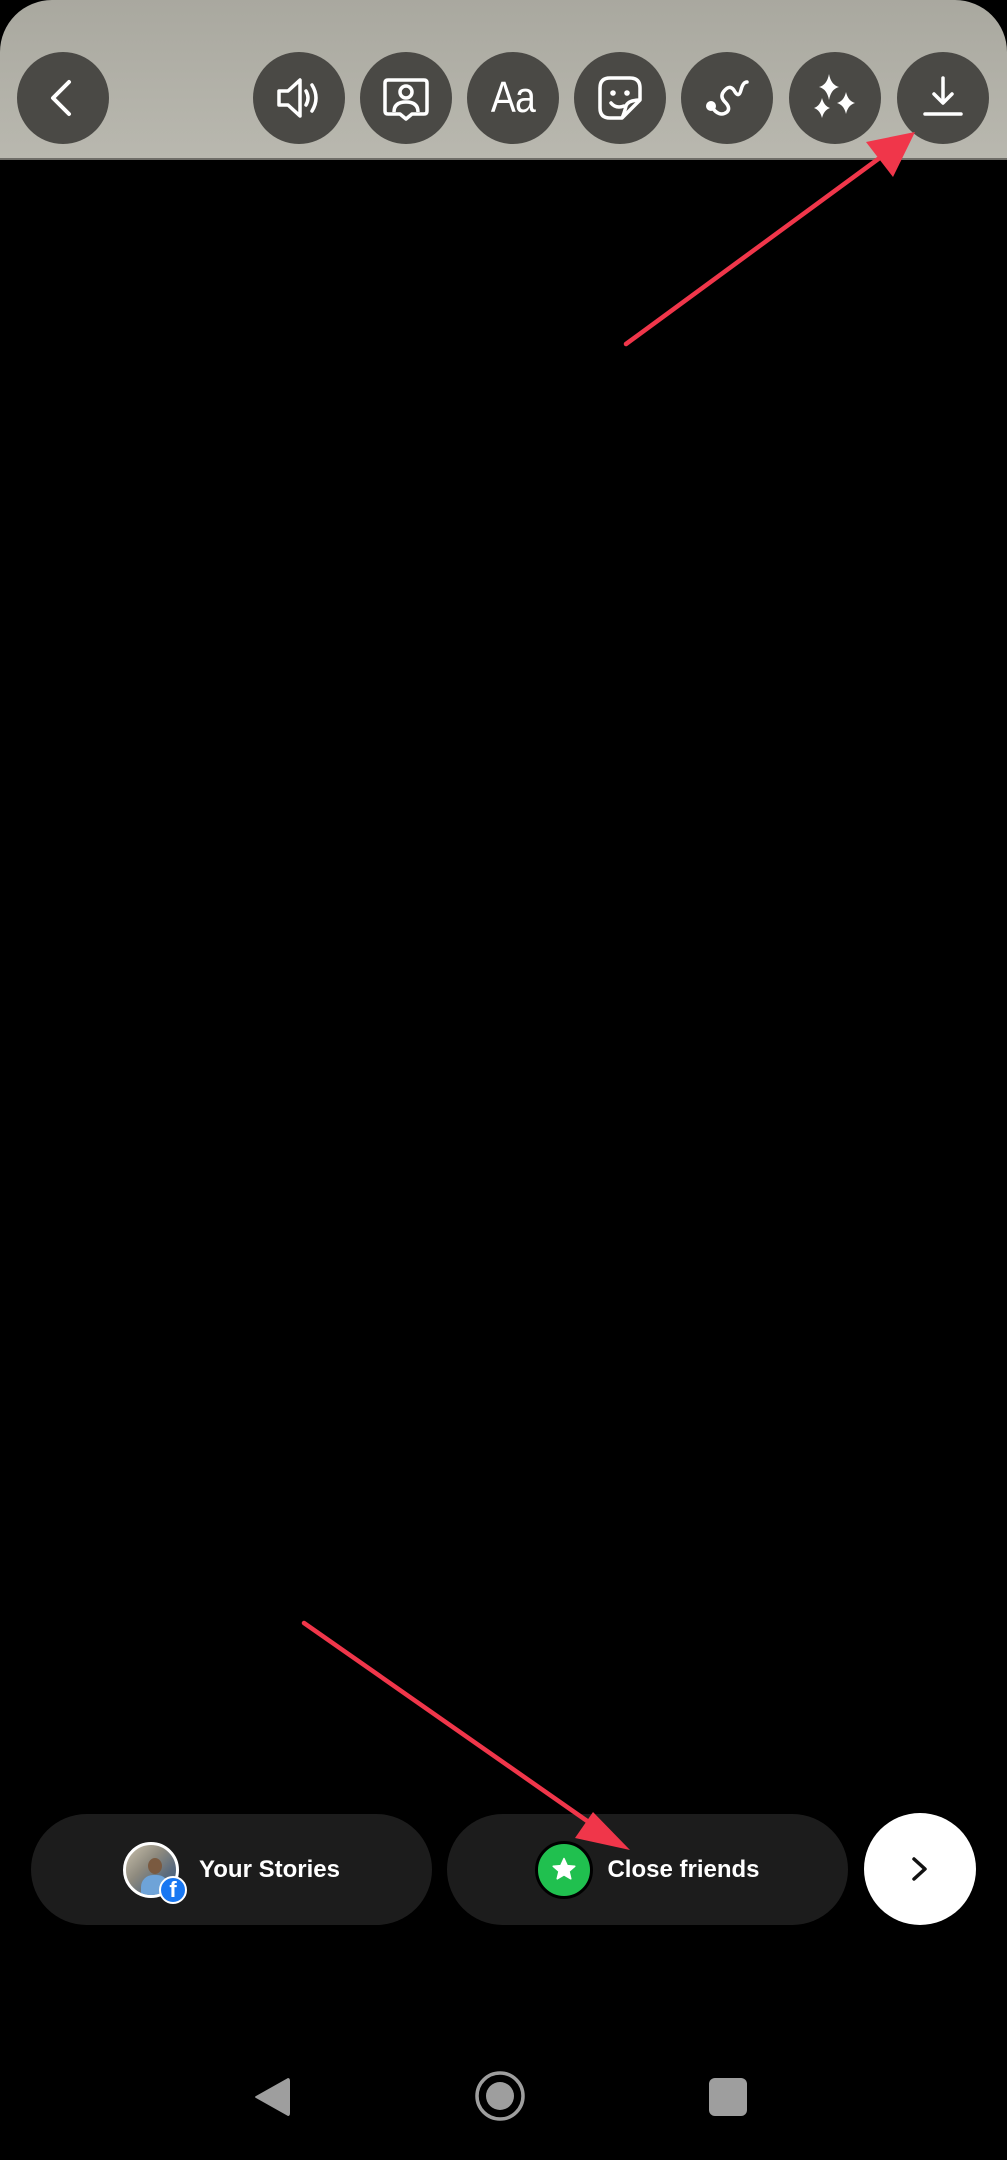 The image size is (1007, 2160). I want to click on chevron-left-icon, so click(61, 98).